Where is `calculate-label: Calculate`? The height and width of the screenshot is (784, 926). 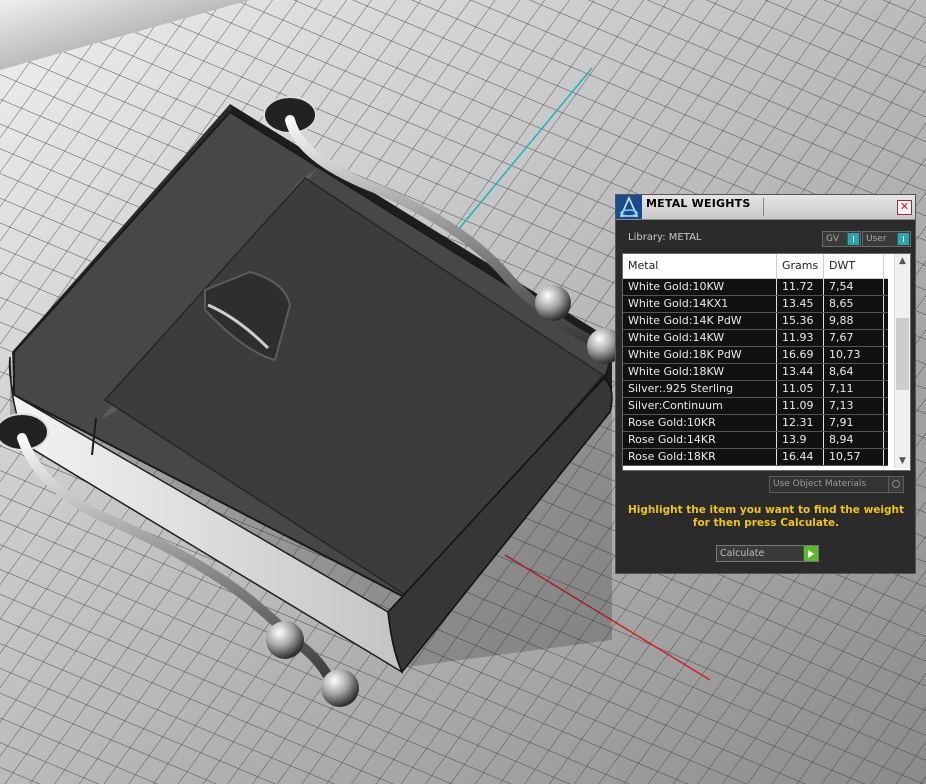 calculate-label: Calculate is located at coordinates (742, 553).